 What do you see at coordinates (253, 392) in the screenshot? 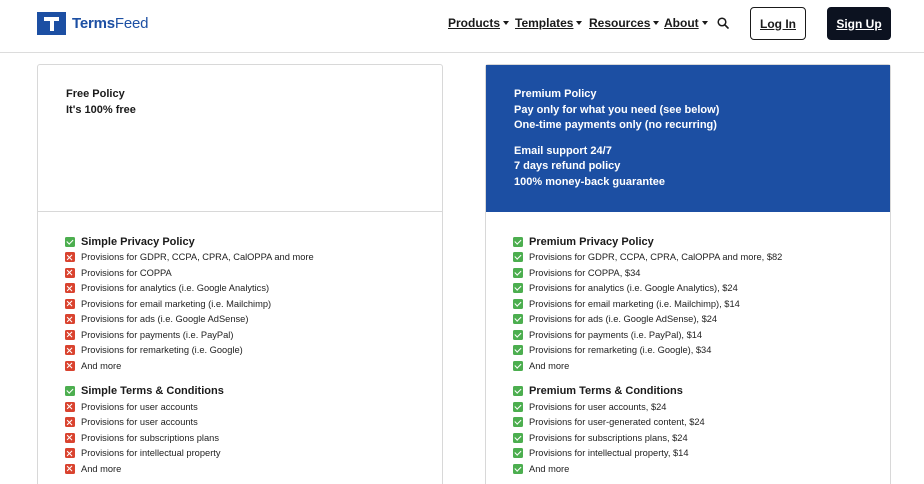
I see `section-title: Simple Terms & Conditions` at bounding box center [253, 392].